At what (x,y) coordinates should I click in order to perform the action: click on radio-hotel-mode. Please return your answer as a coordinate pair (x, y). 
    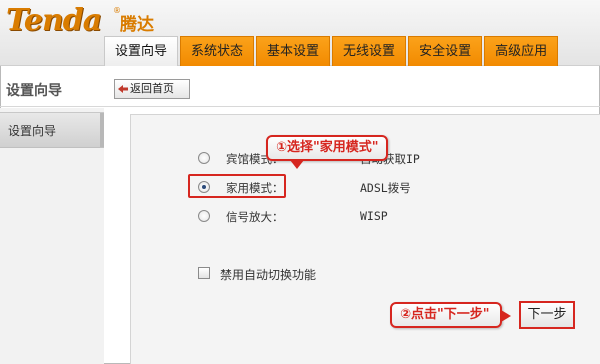
    Looking at the image, I should click on (204, 158).